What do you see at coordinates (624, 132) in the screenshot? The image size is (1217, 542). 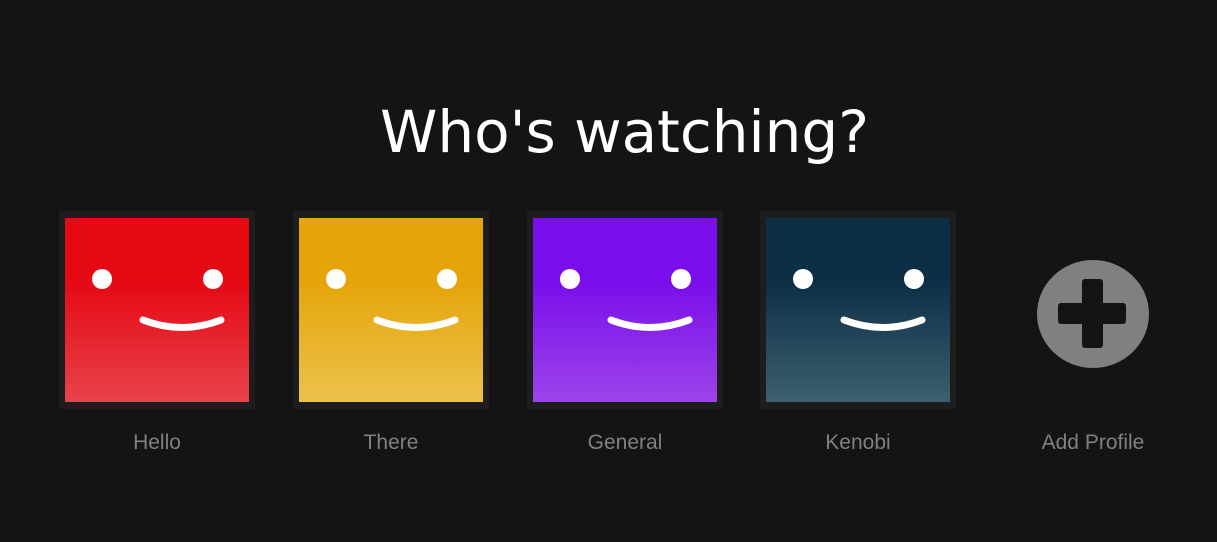 I see `page-title: Who's watching?` at bounding box center [624, 132].